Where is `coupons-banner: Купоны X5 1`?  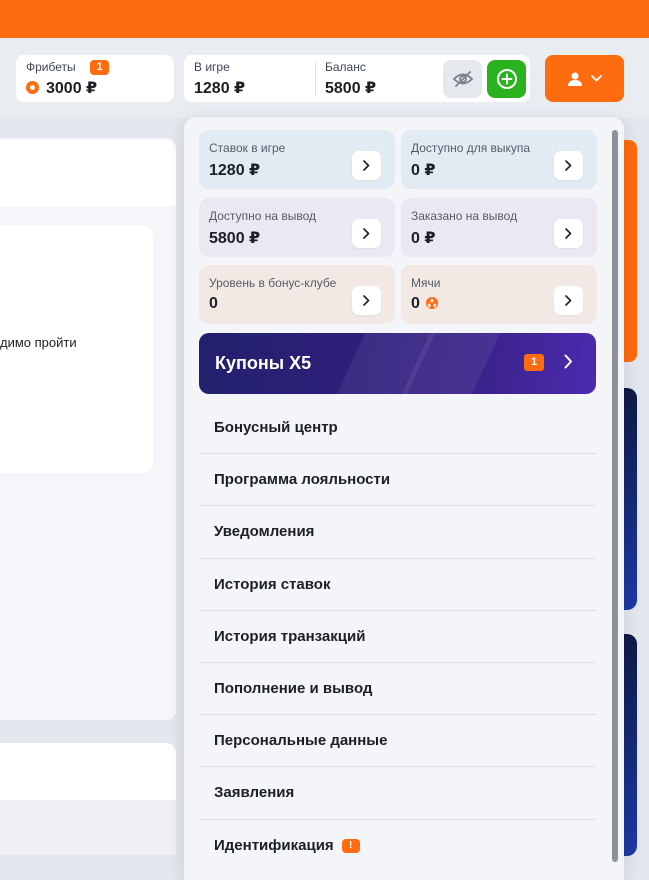
coupons-banner: Купоны X5 1 is located at coordinates (397, 363).